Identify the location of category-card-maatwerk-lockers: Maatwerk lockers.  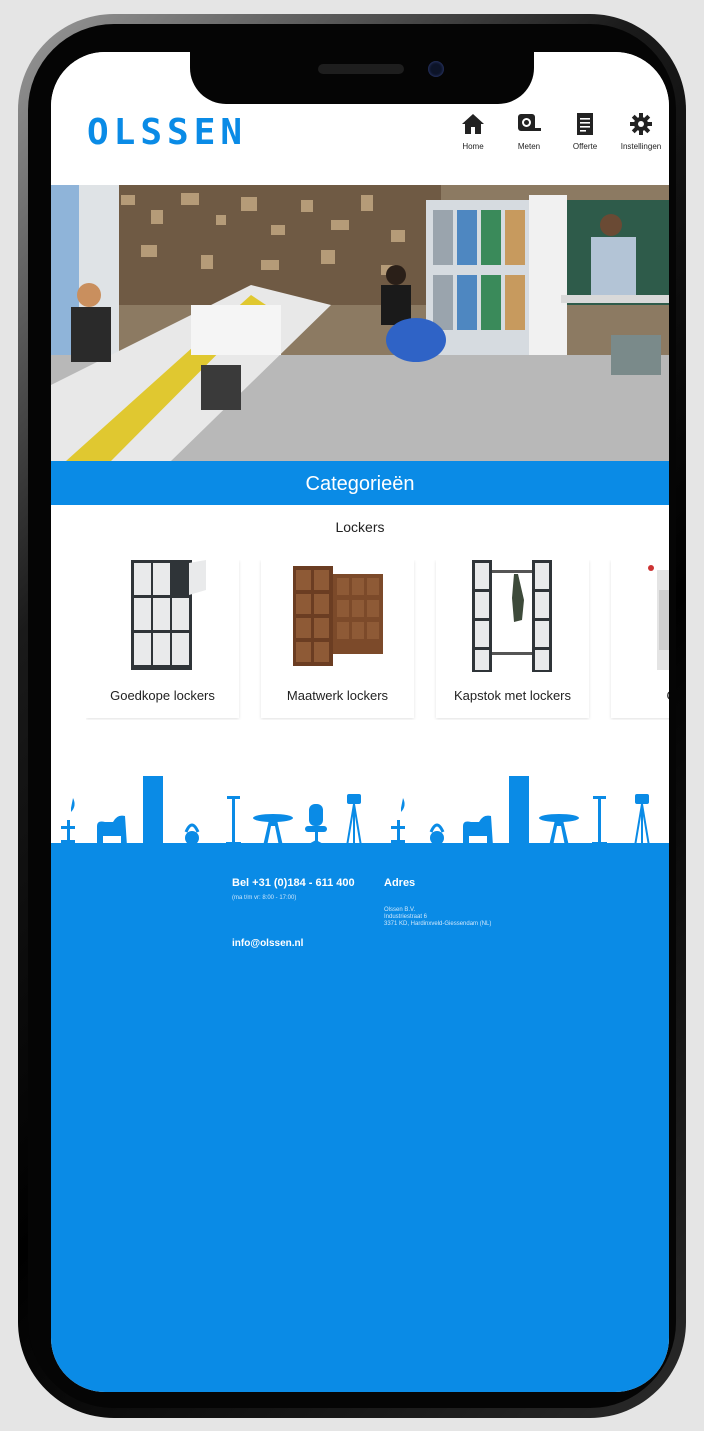
(337, 639).